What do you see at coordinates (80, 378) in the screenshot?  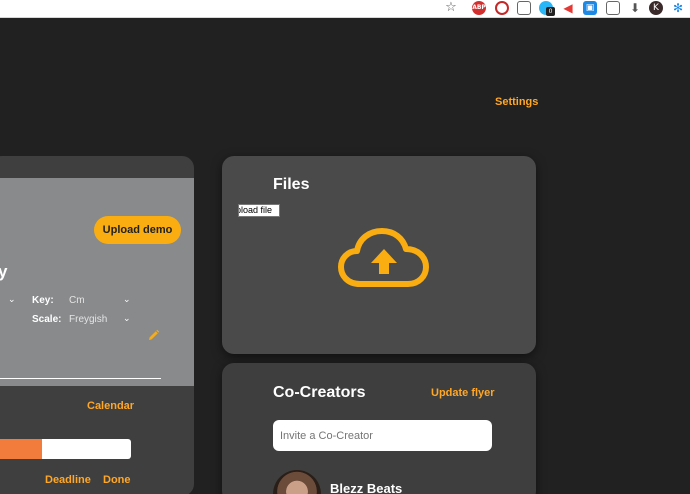 I see `field-underline` at bounding box center [80, 378].